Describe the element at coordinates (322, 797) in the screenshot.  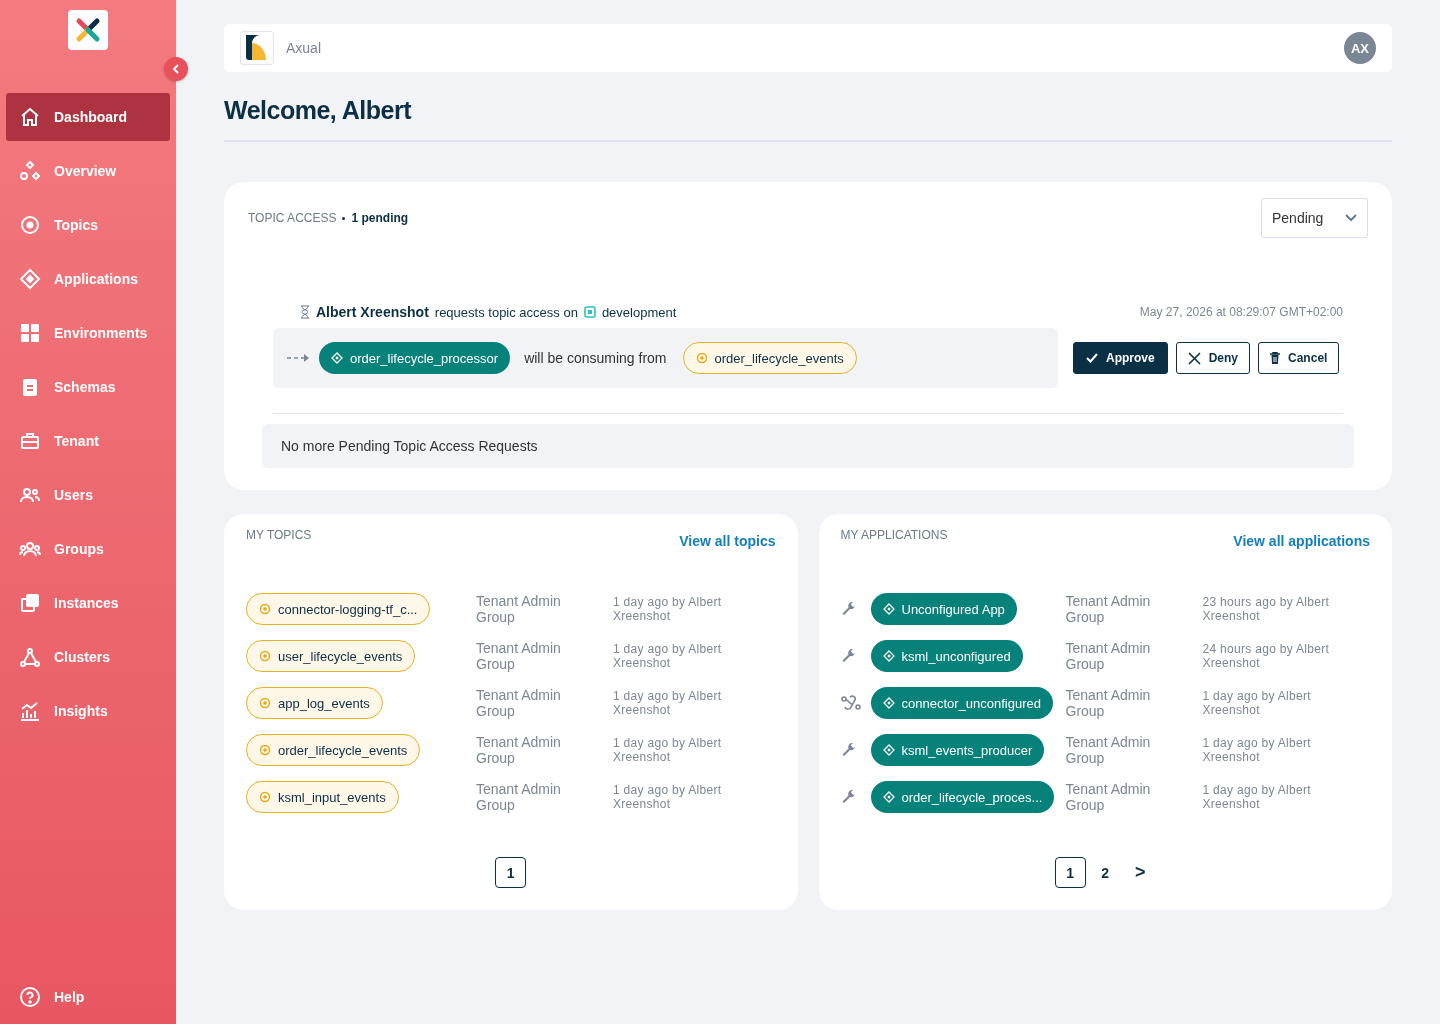
I see `topic-chip: ksml_input_events` at that location.